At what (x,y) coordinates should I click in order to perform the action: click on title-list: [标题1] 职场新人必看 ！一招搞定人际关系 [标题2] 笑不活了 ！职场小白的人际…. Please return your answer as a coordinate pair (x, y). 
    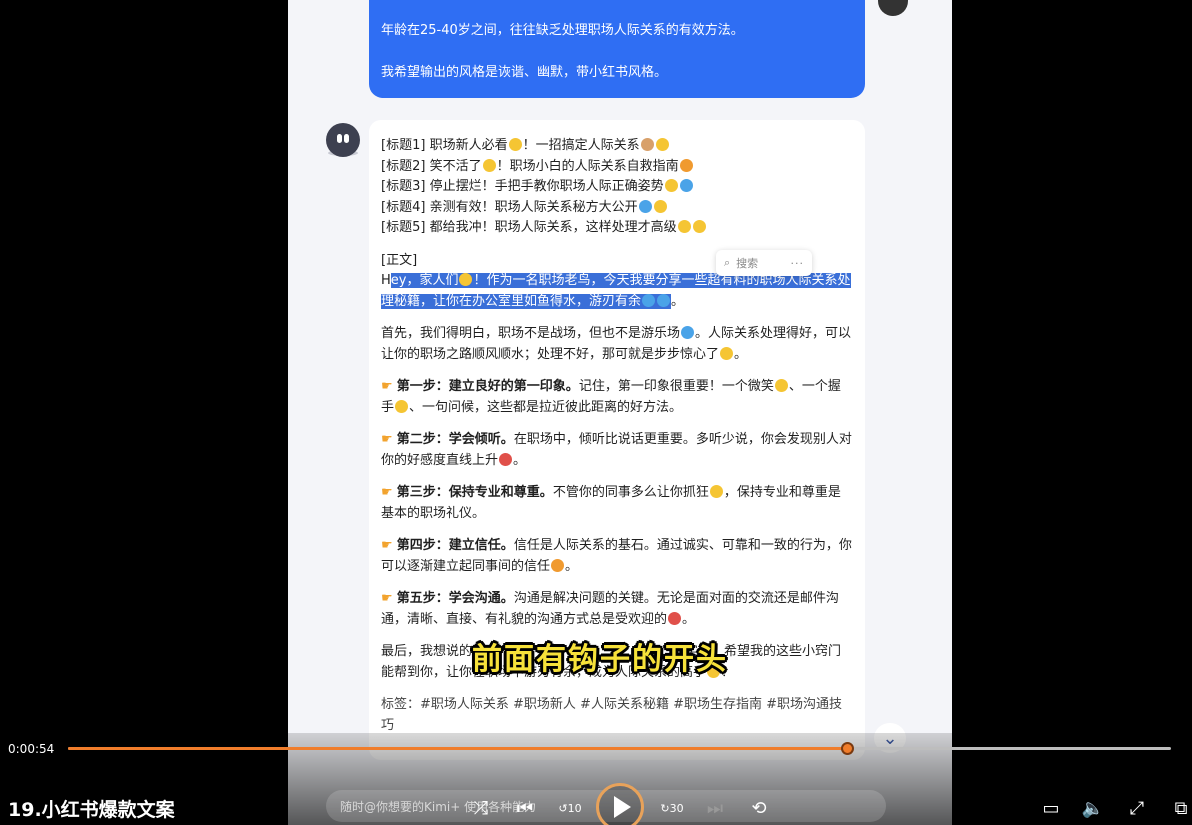
    Looking at the image, I should click on (617, 187).